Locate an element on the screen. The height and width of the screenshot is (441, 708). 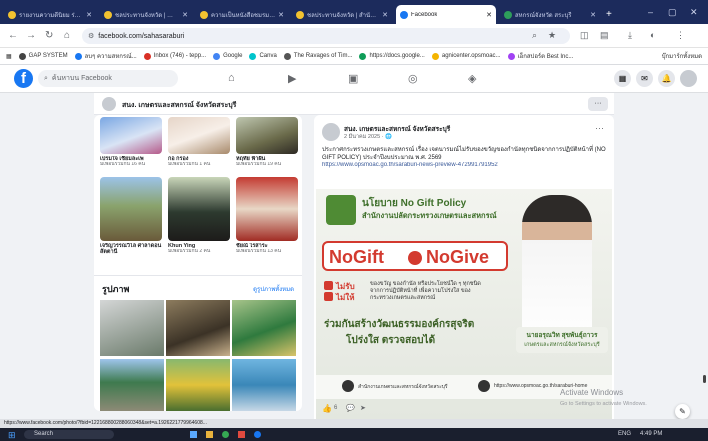
account-avatar is located at coordinates (688, 78).